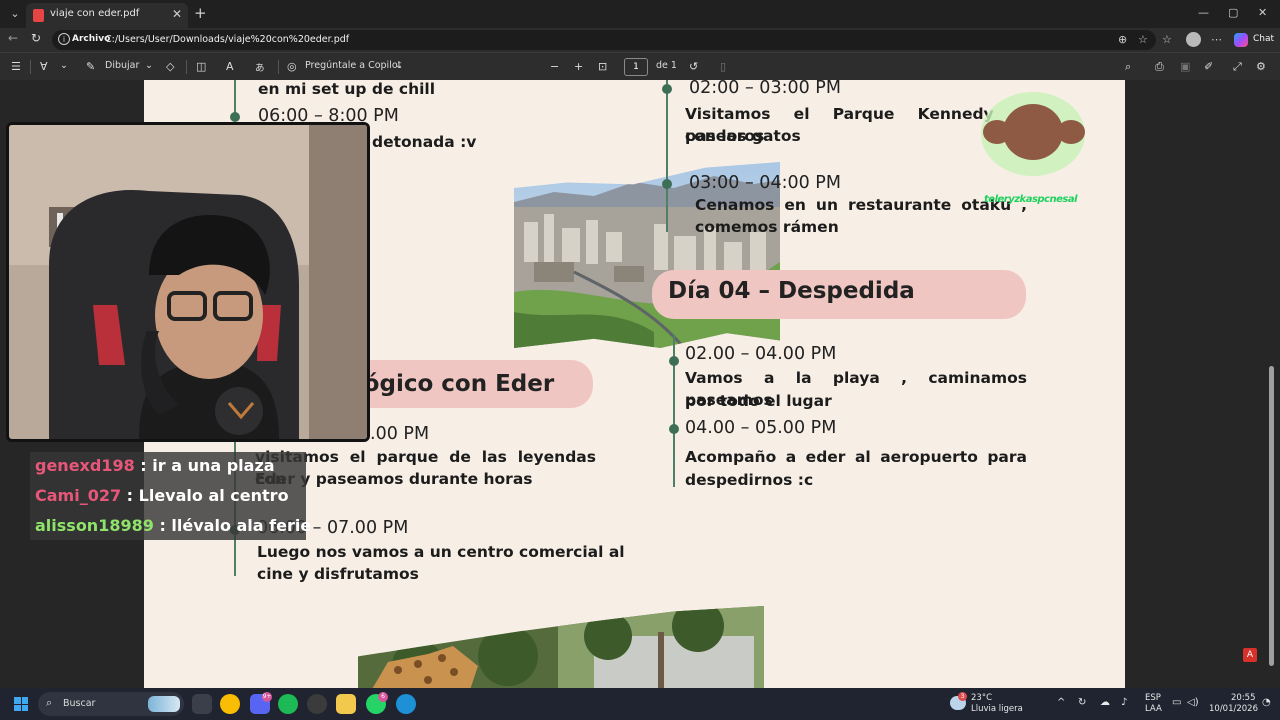 The height and width of the screenshot is (720, 1280). What do you see at coordinates (962, 696) in the screenshot?
I see `weather-badge: 3` at bounding box center [962, 696].